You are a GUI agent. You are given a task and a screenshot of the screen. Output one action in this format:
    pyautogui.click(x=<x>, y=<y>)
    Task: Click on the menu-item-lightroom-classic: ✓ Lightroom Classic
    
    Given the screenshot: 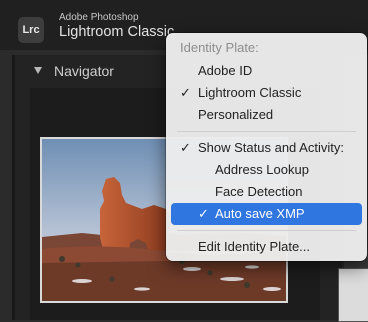 What is the action you would take?
    pyautogui.click(x=266, y=93)
    